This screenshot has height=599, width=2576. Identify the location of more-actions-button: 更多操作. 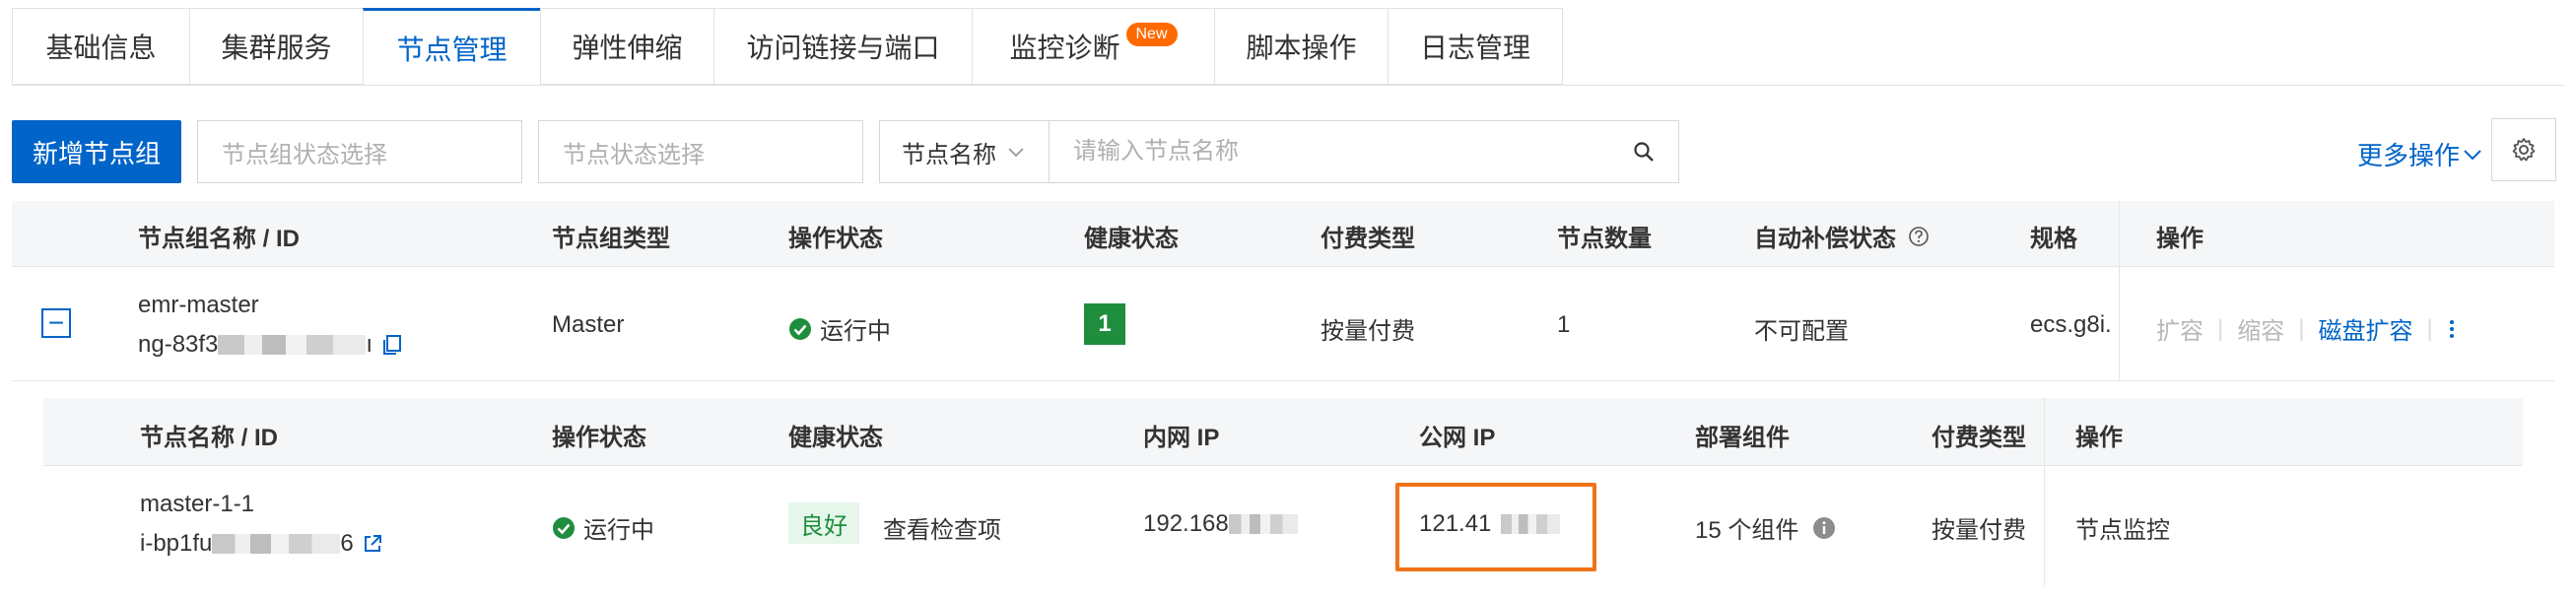
(2420, 154).